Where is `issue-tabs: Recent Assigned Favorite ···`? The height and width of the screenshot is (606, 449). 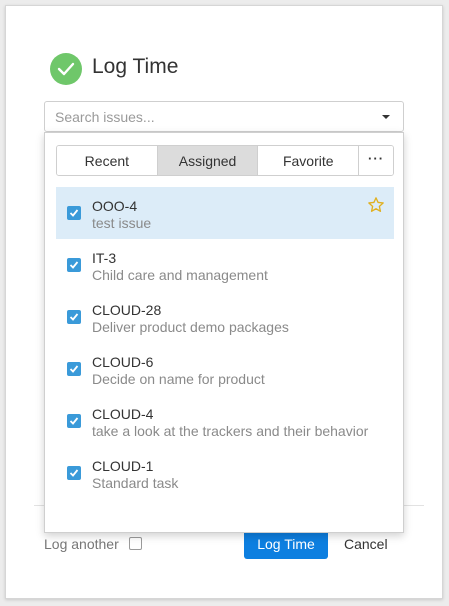
issue-tabs: Recent Assigned Favorite ··· is located at coordinates (225, 160).